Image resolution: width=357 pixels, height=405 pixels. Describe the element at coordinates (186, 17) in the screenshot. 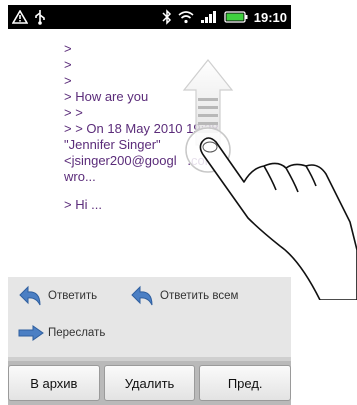

I see `wifi-icon` at that location.